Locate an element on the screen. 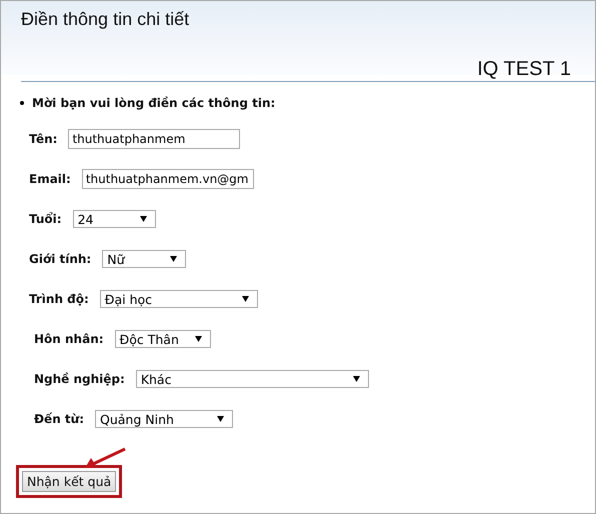  arrow-icon is located at coordinates (105, 459).